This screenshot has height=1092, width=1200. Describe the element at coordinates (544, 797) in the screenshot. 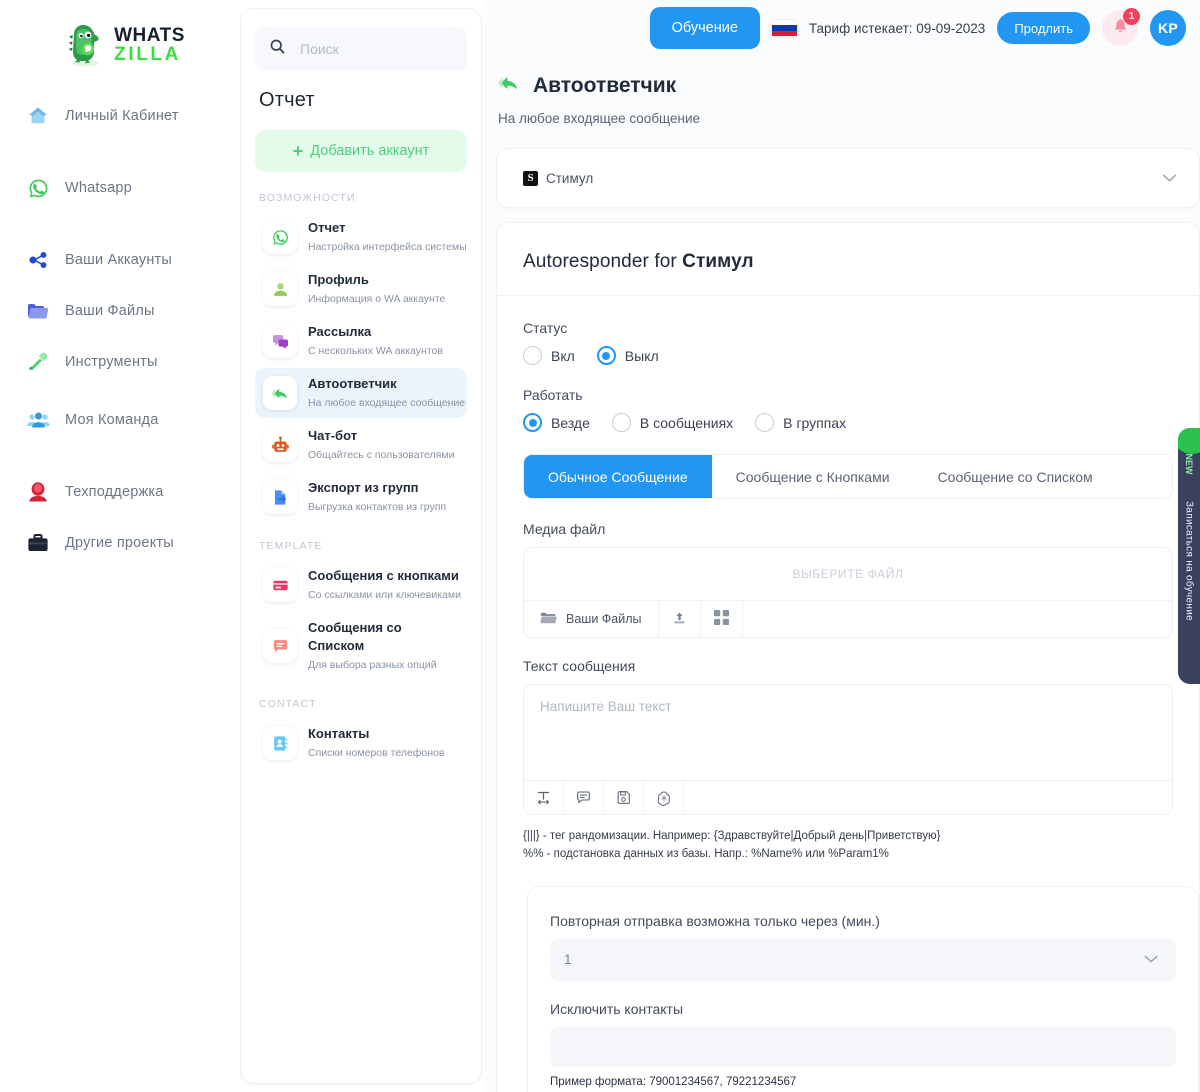

I see `text-width-icon` at that location.